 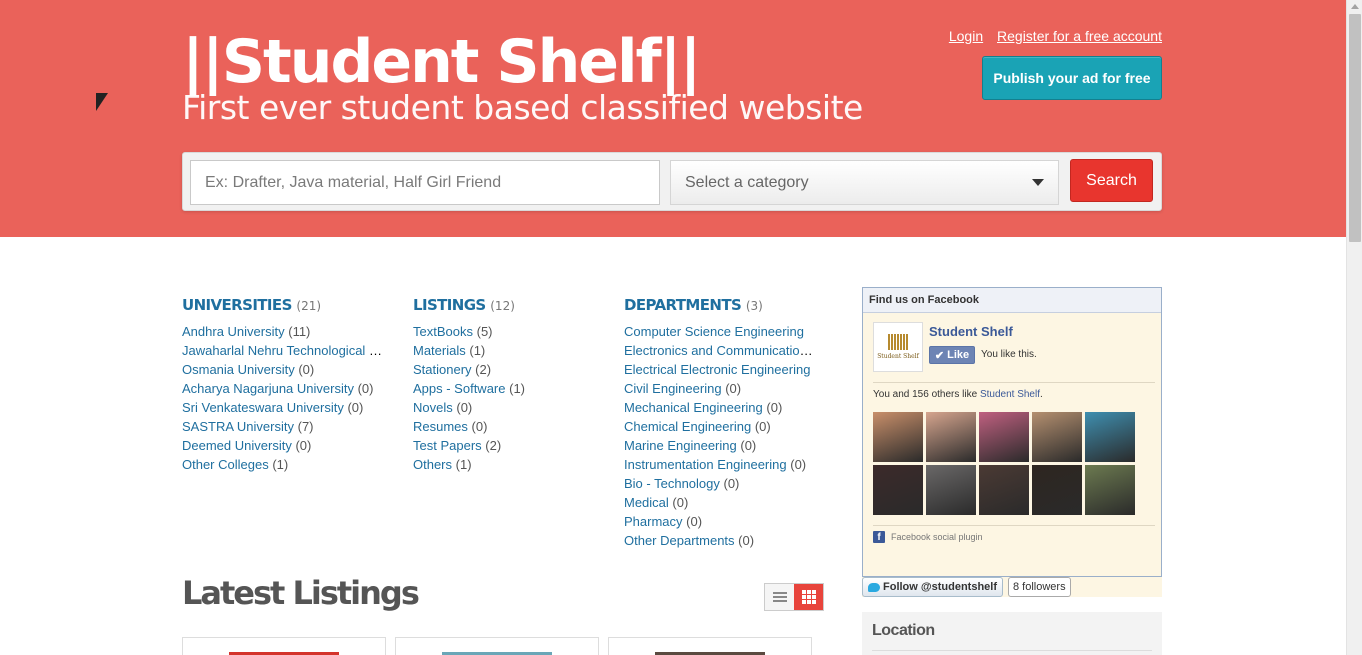 I want to click on category-link: Mechanical Engineering, so click(x=693, y=407).